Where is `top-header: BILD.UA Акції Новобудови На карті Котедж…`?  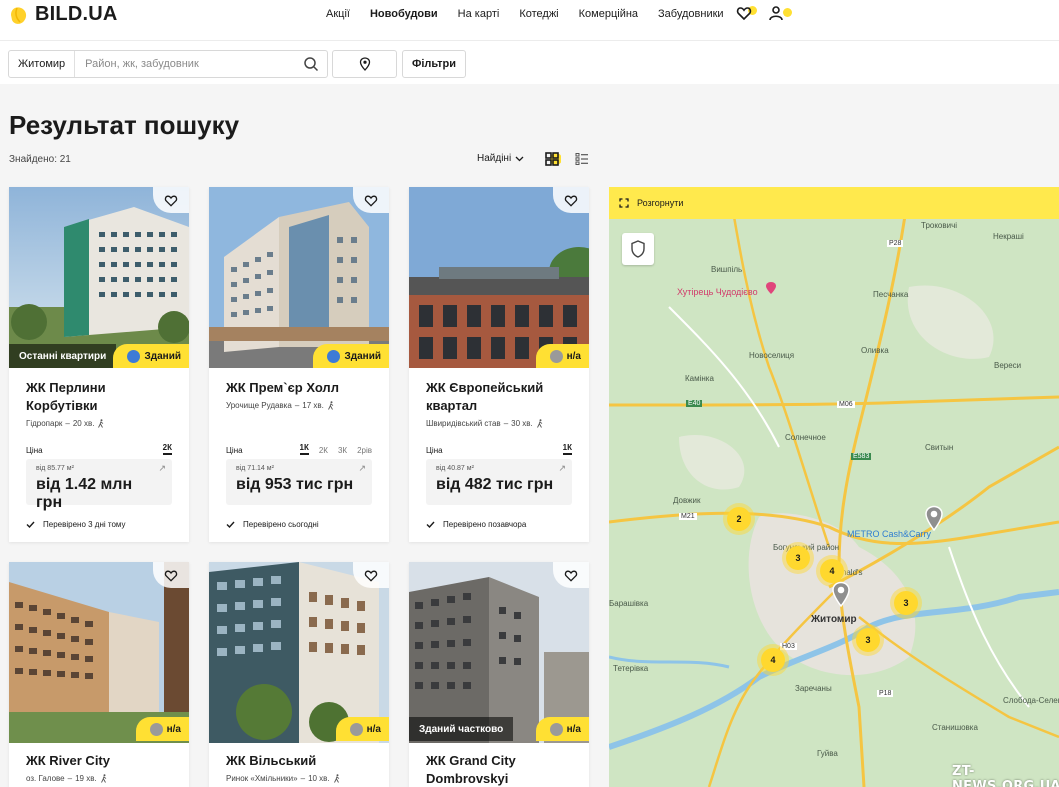 top-header: BILD.UA Акції Новобудови На карті Котедж… is located at coordinates (529, 20).